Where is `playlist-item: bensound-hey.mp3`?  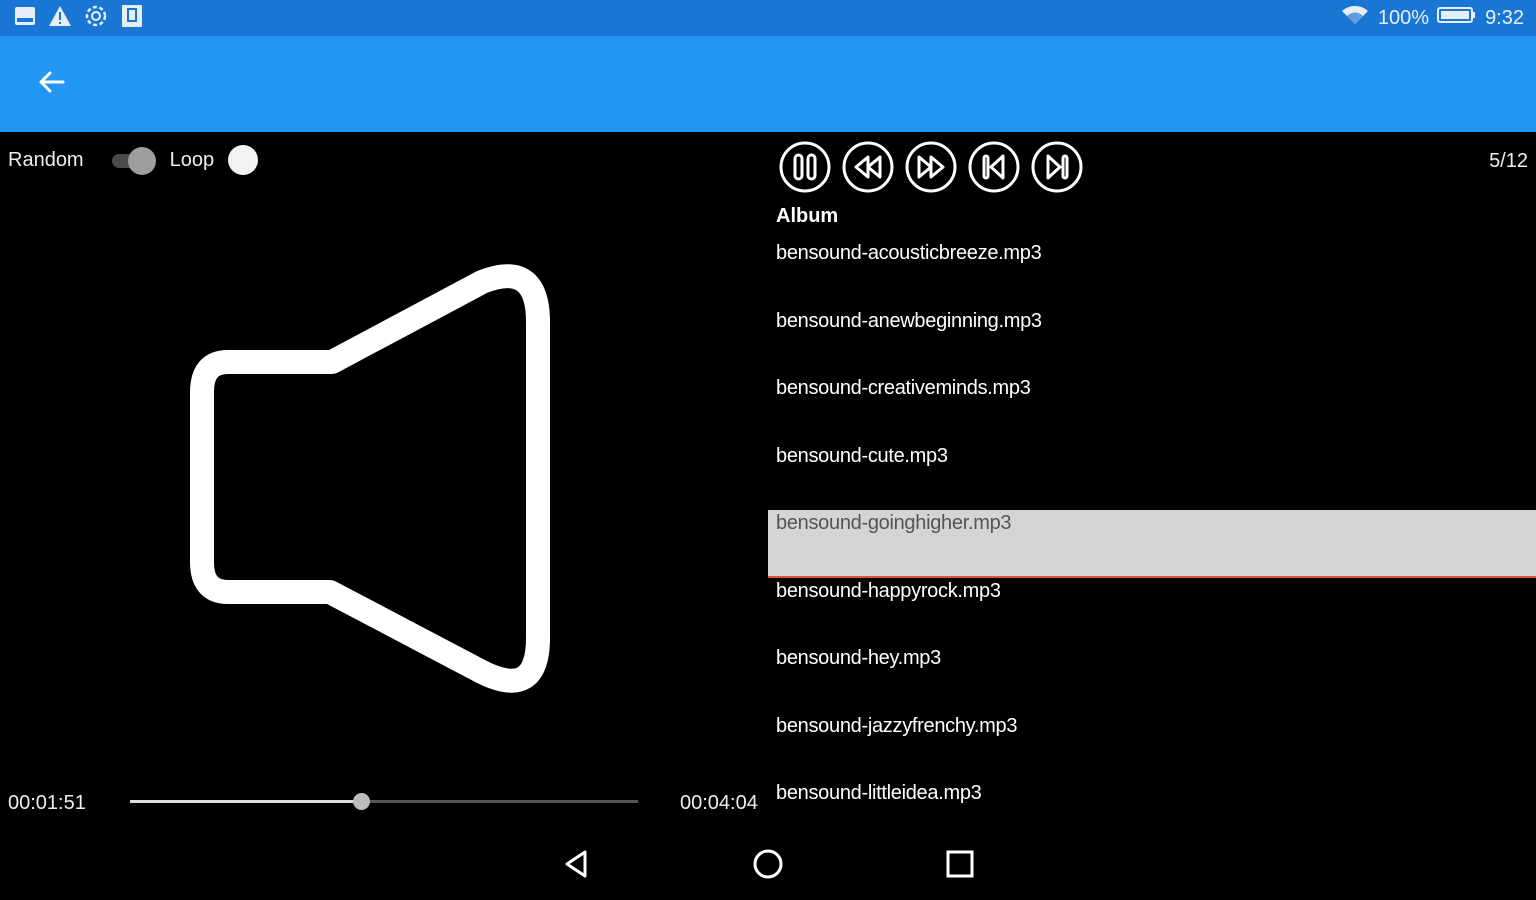
playlist-item: bensound-hey.mp3 is located at coordinates (1152, 679).